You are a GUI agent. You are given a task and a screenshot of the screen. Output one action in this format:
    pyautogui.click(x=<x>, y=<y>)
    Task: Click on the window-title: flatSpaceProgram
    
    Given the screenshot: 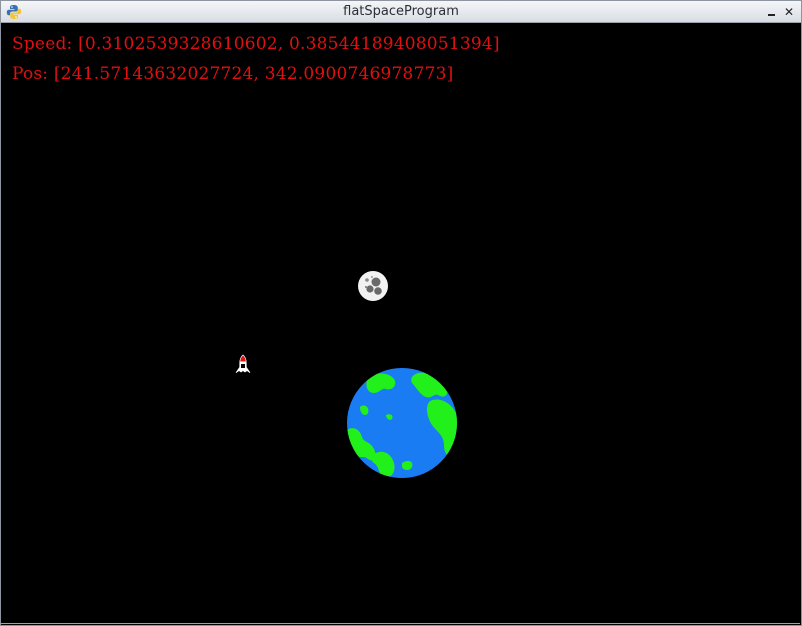 What is the action you would take?
    pyautogui.click(x=401, y=11)
    